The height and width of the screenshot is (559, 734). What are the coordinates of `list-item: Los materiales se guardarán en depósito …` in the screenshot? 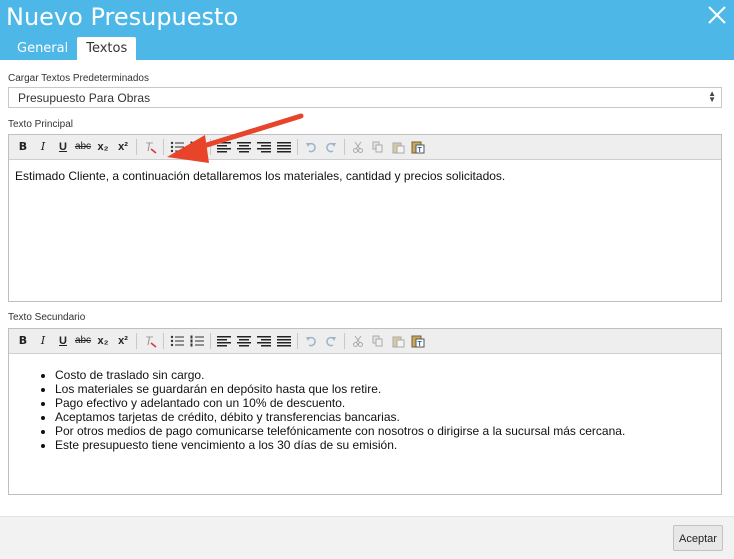 It's located at (385, 389).